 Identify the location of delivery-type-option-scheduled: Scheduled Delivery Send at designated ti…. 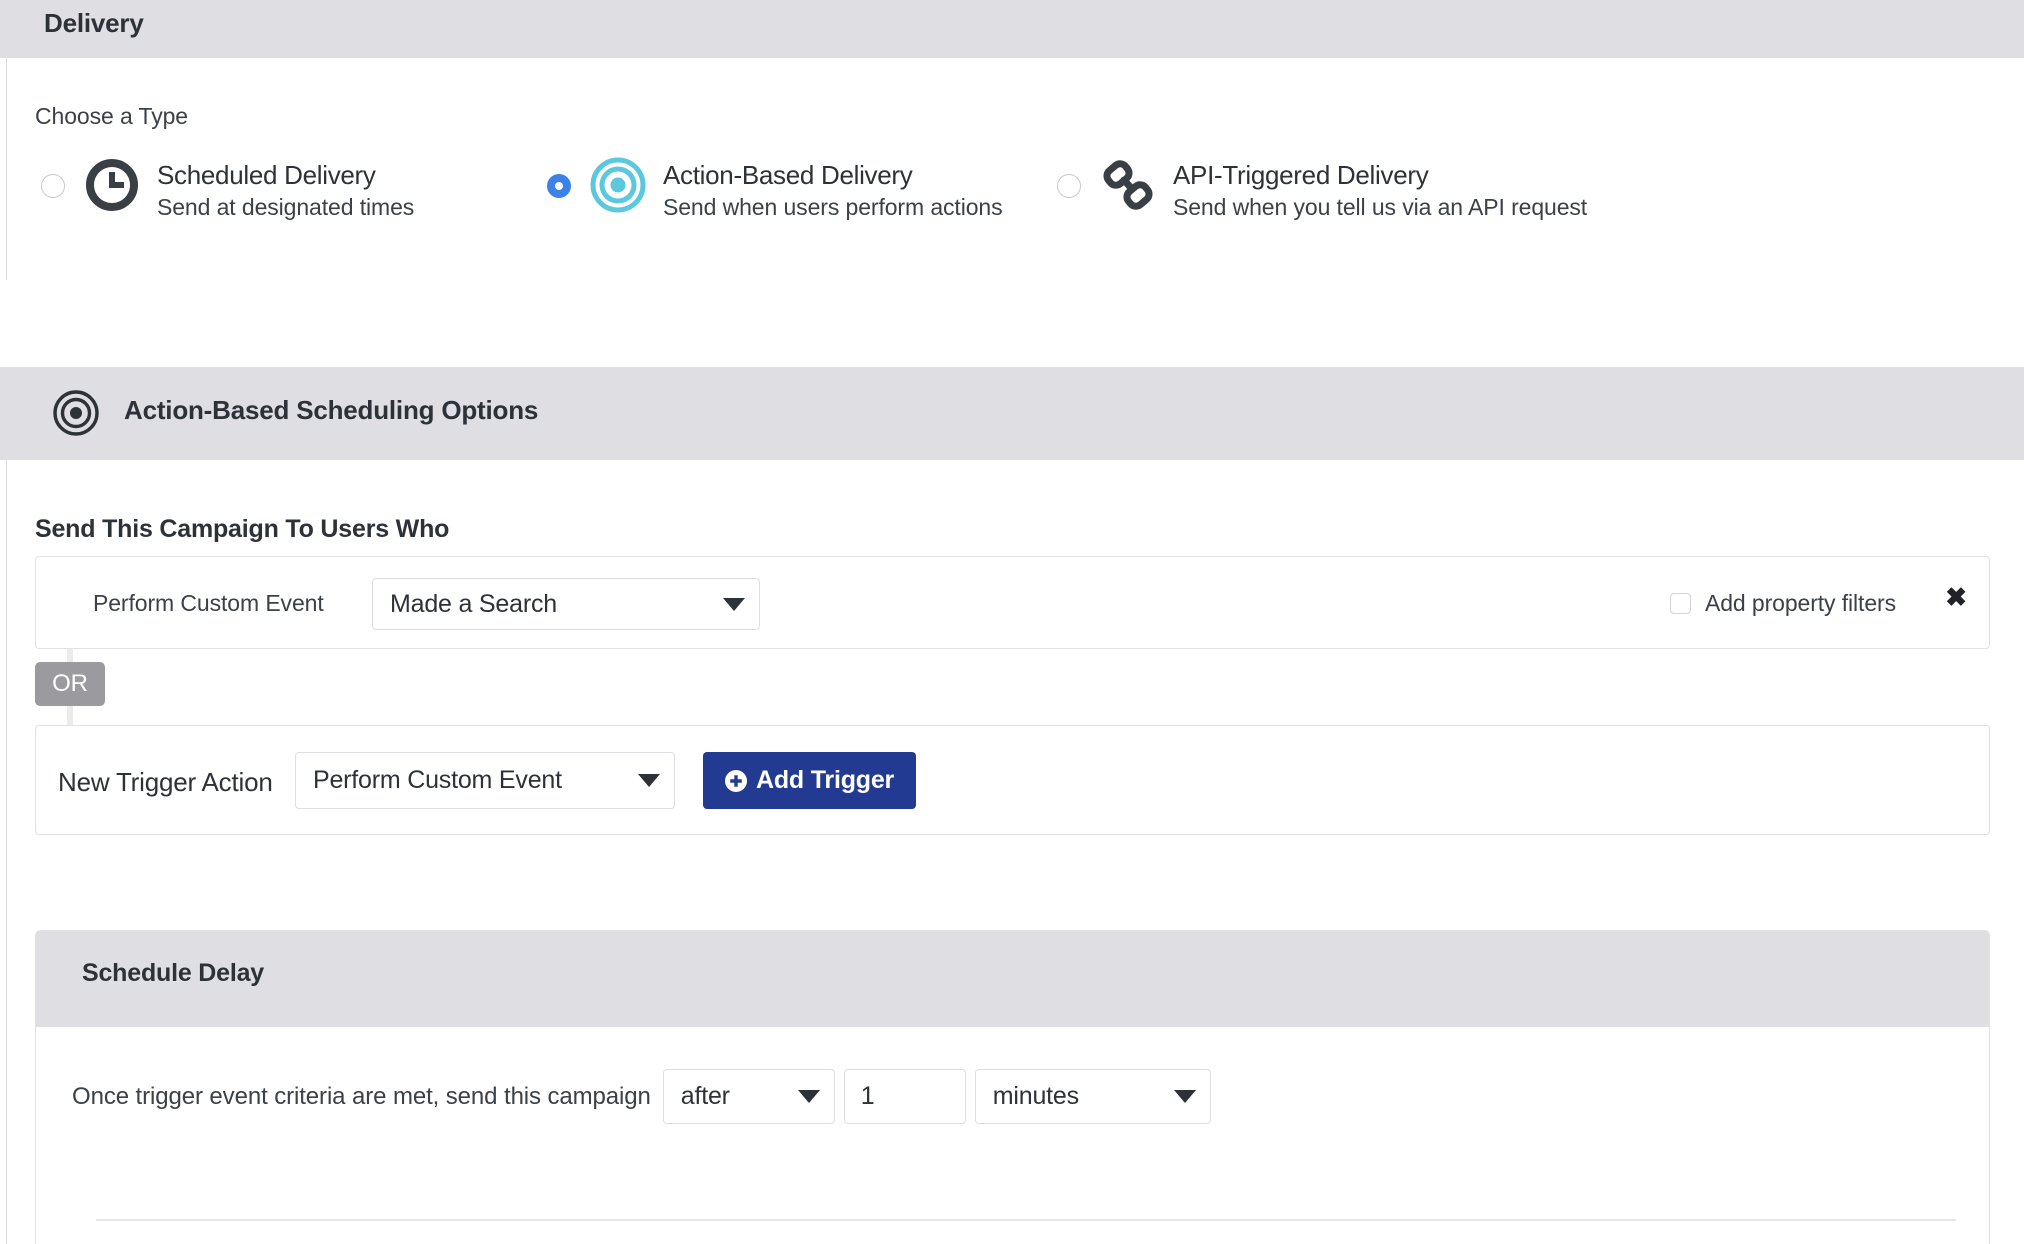
(227, 189).